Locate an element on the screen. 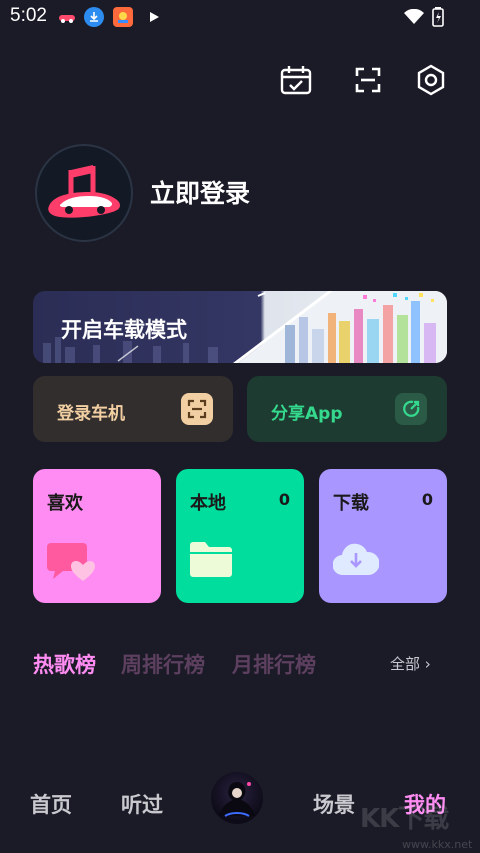 The height and width of the screenshot is (853, 480). wifi-icon is located at coordinates (414, 17).